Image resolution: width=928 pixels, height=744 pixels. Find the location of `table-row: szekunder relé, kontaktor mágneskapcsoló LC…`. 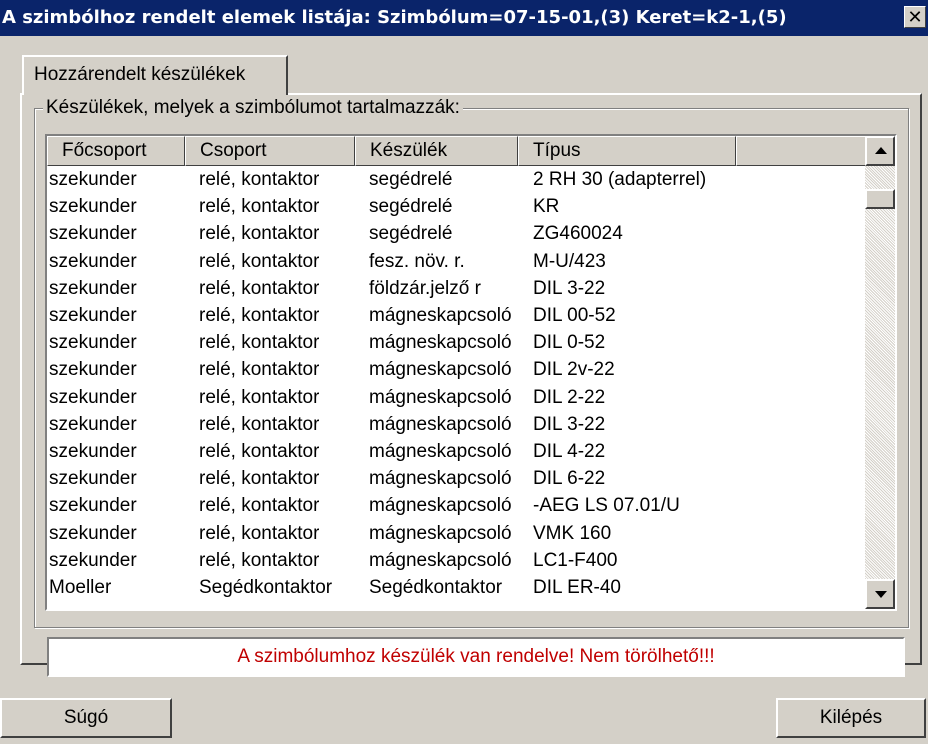

table-row: szekunder relé, kontaktor mágneskapcsoló LC… is located at coordinates (457, 560).